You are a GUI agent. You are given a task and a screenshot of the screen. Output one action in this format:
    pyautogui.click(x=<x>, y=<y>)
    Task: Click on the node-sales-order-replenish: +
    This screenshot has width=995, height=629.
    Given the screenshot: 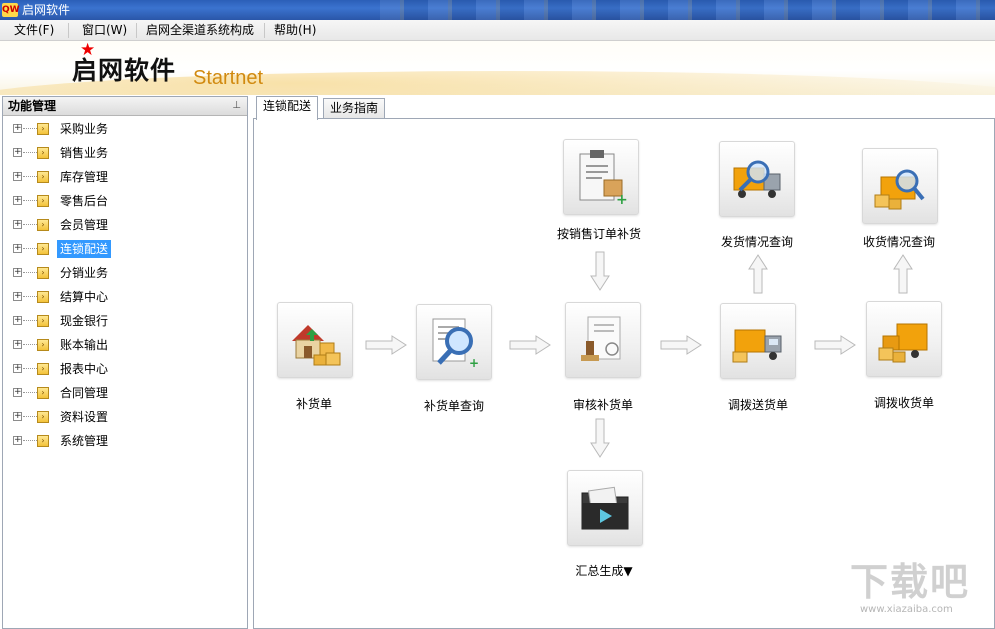 What is the action you would take?
    pyautogui.click(x=601, y=177)
    